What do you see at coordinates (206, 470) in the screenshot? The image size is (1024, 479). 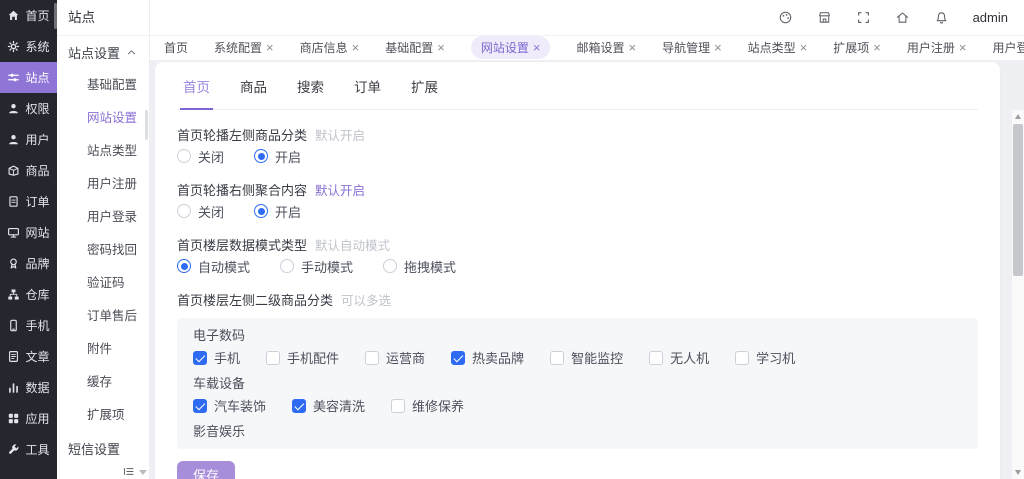 I see `save-button: 保存` at bounding box center [206, 470].